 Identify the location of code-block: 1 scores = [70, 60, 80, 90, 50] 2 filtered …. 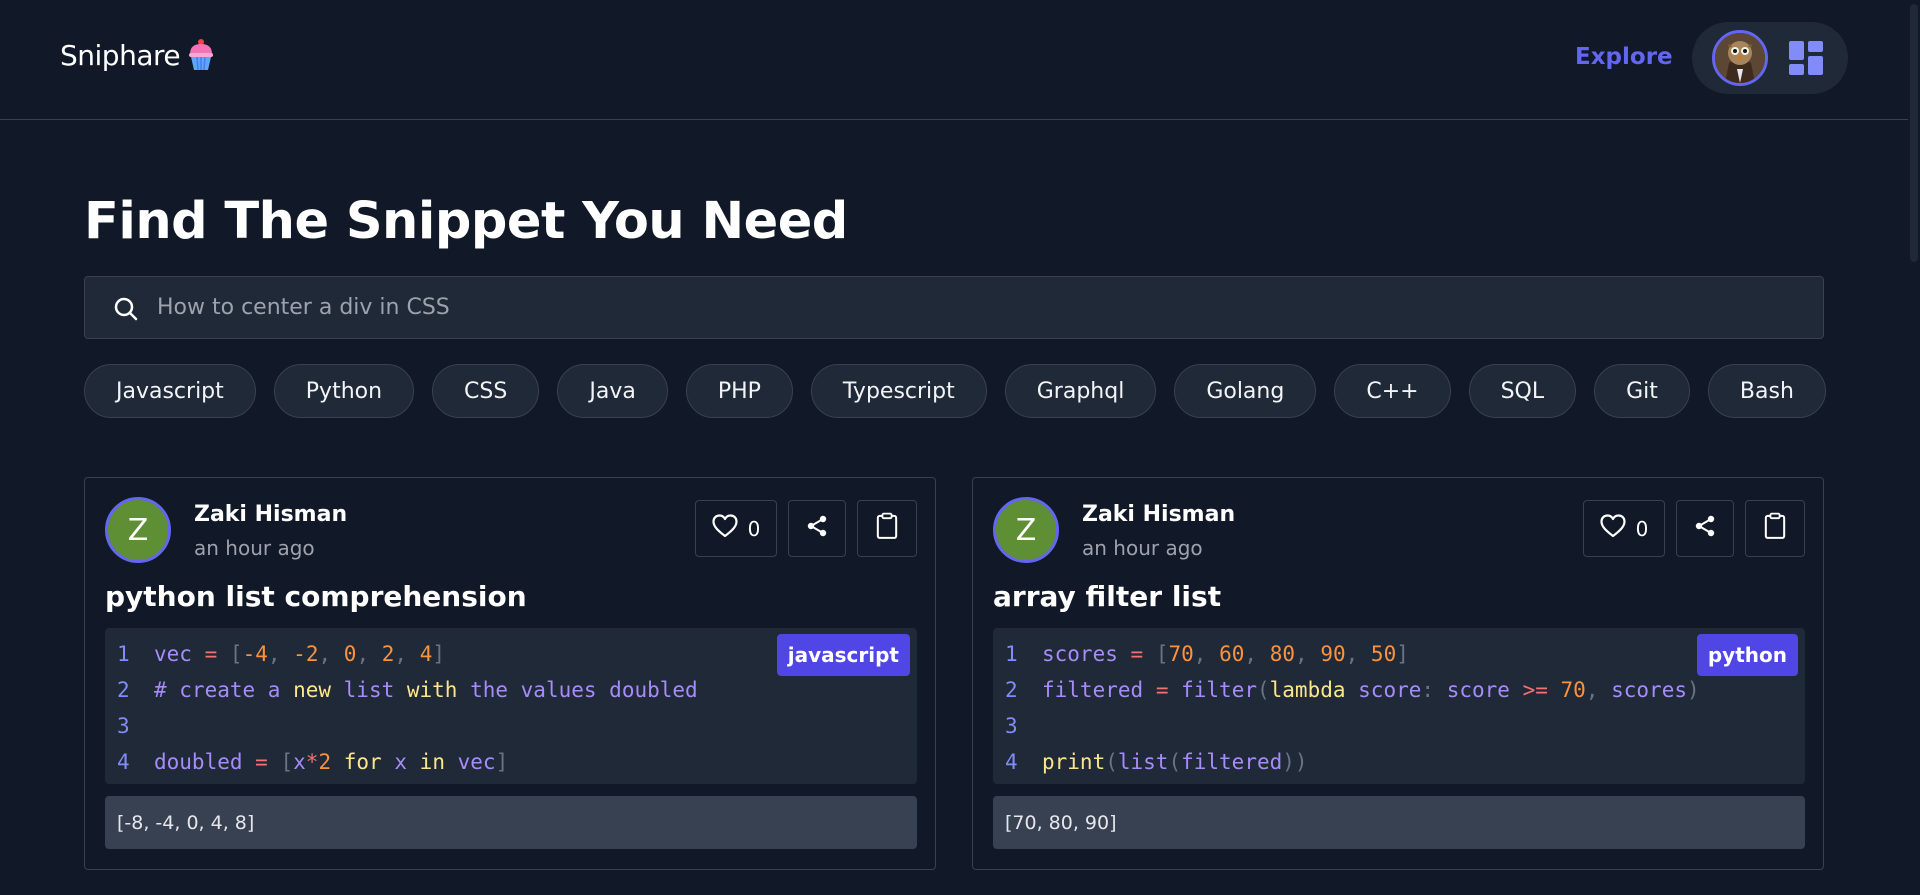
(1399, 706).